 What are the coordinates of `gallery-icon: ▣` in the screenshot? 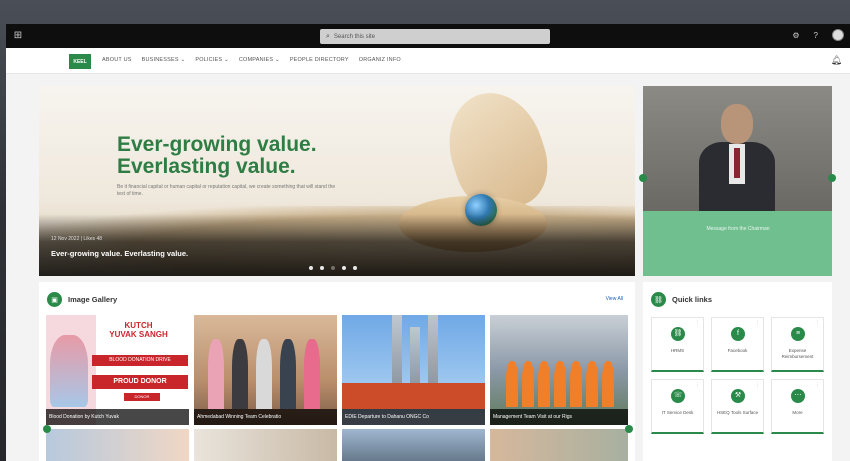 It's located at (54, 299).